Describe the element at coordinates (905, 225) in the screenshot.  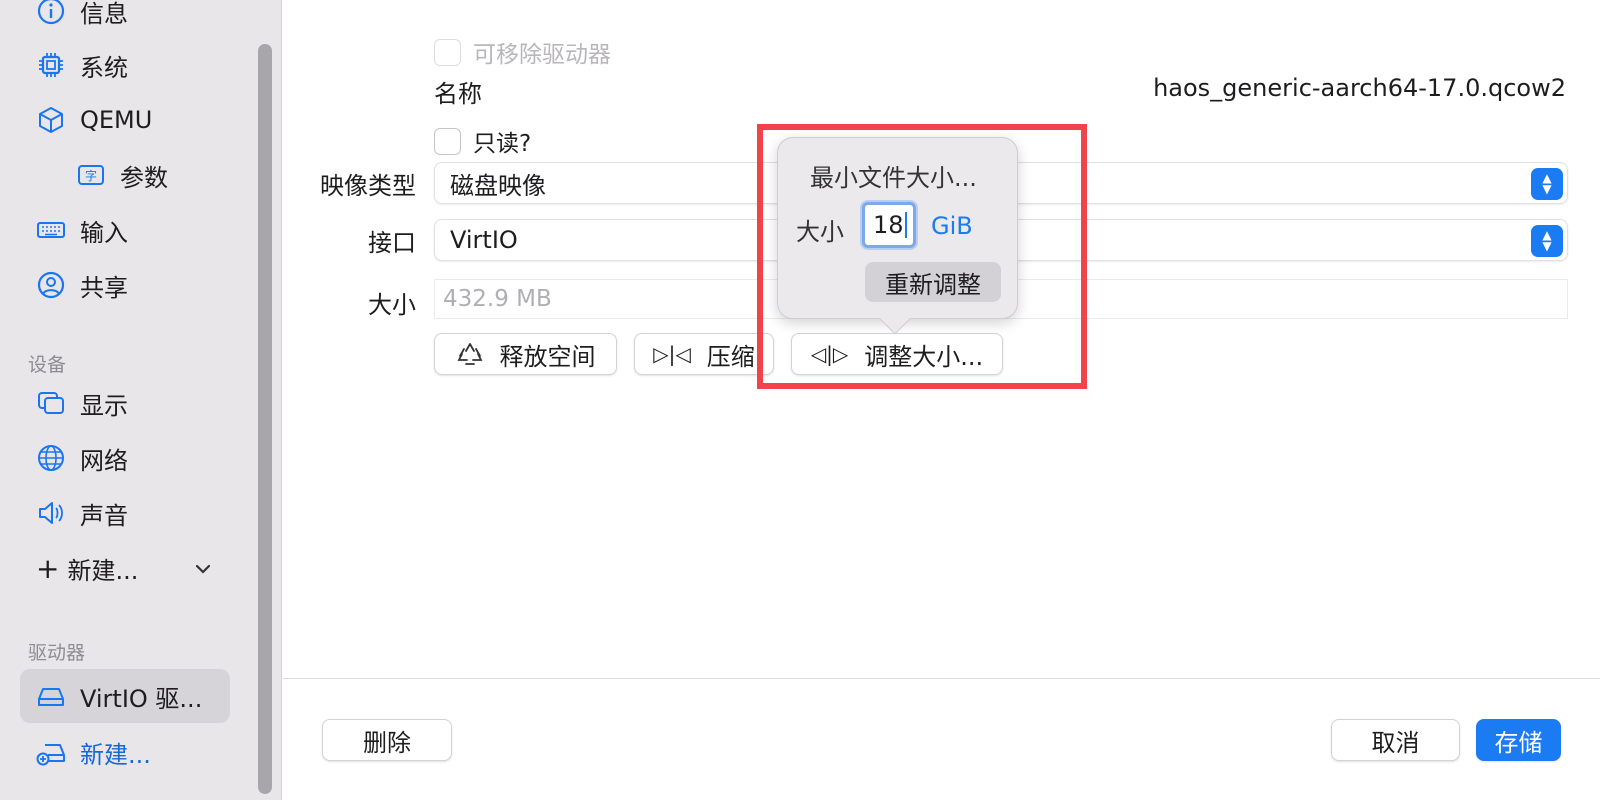
I see `text-caret` at that location.